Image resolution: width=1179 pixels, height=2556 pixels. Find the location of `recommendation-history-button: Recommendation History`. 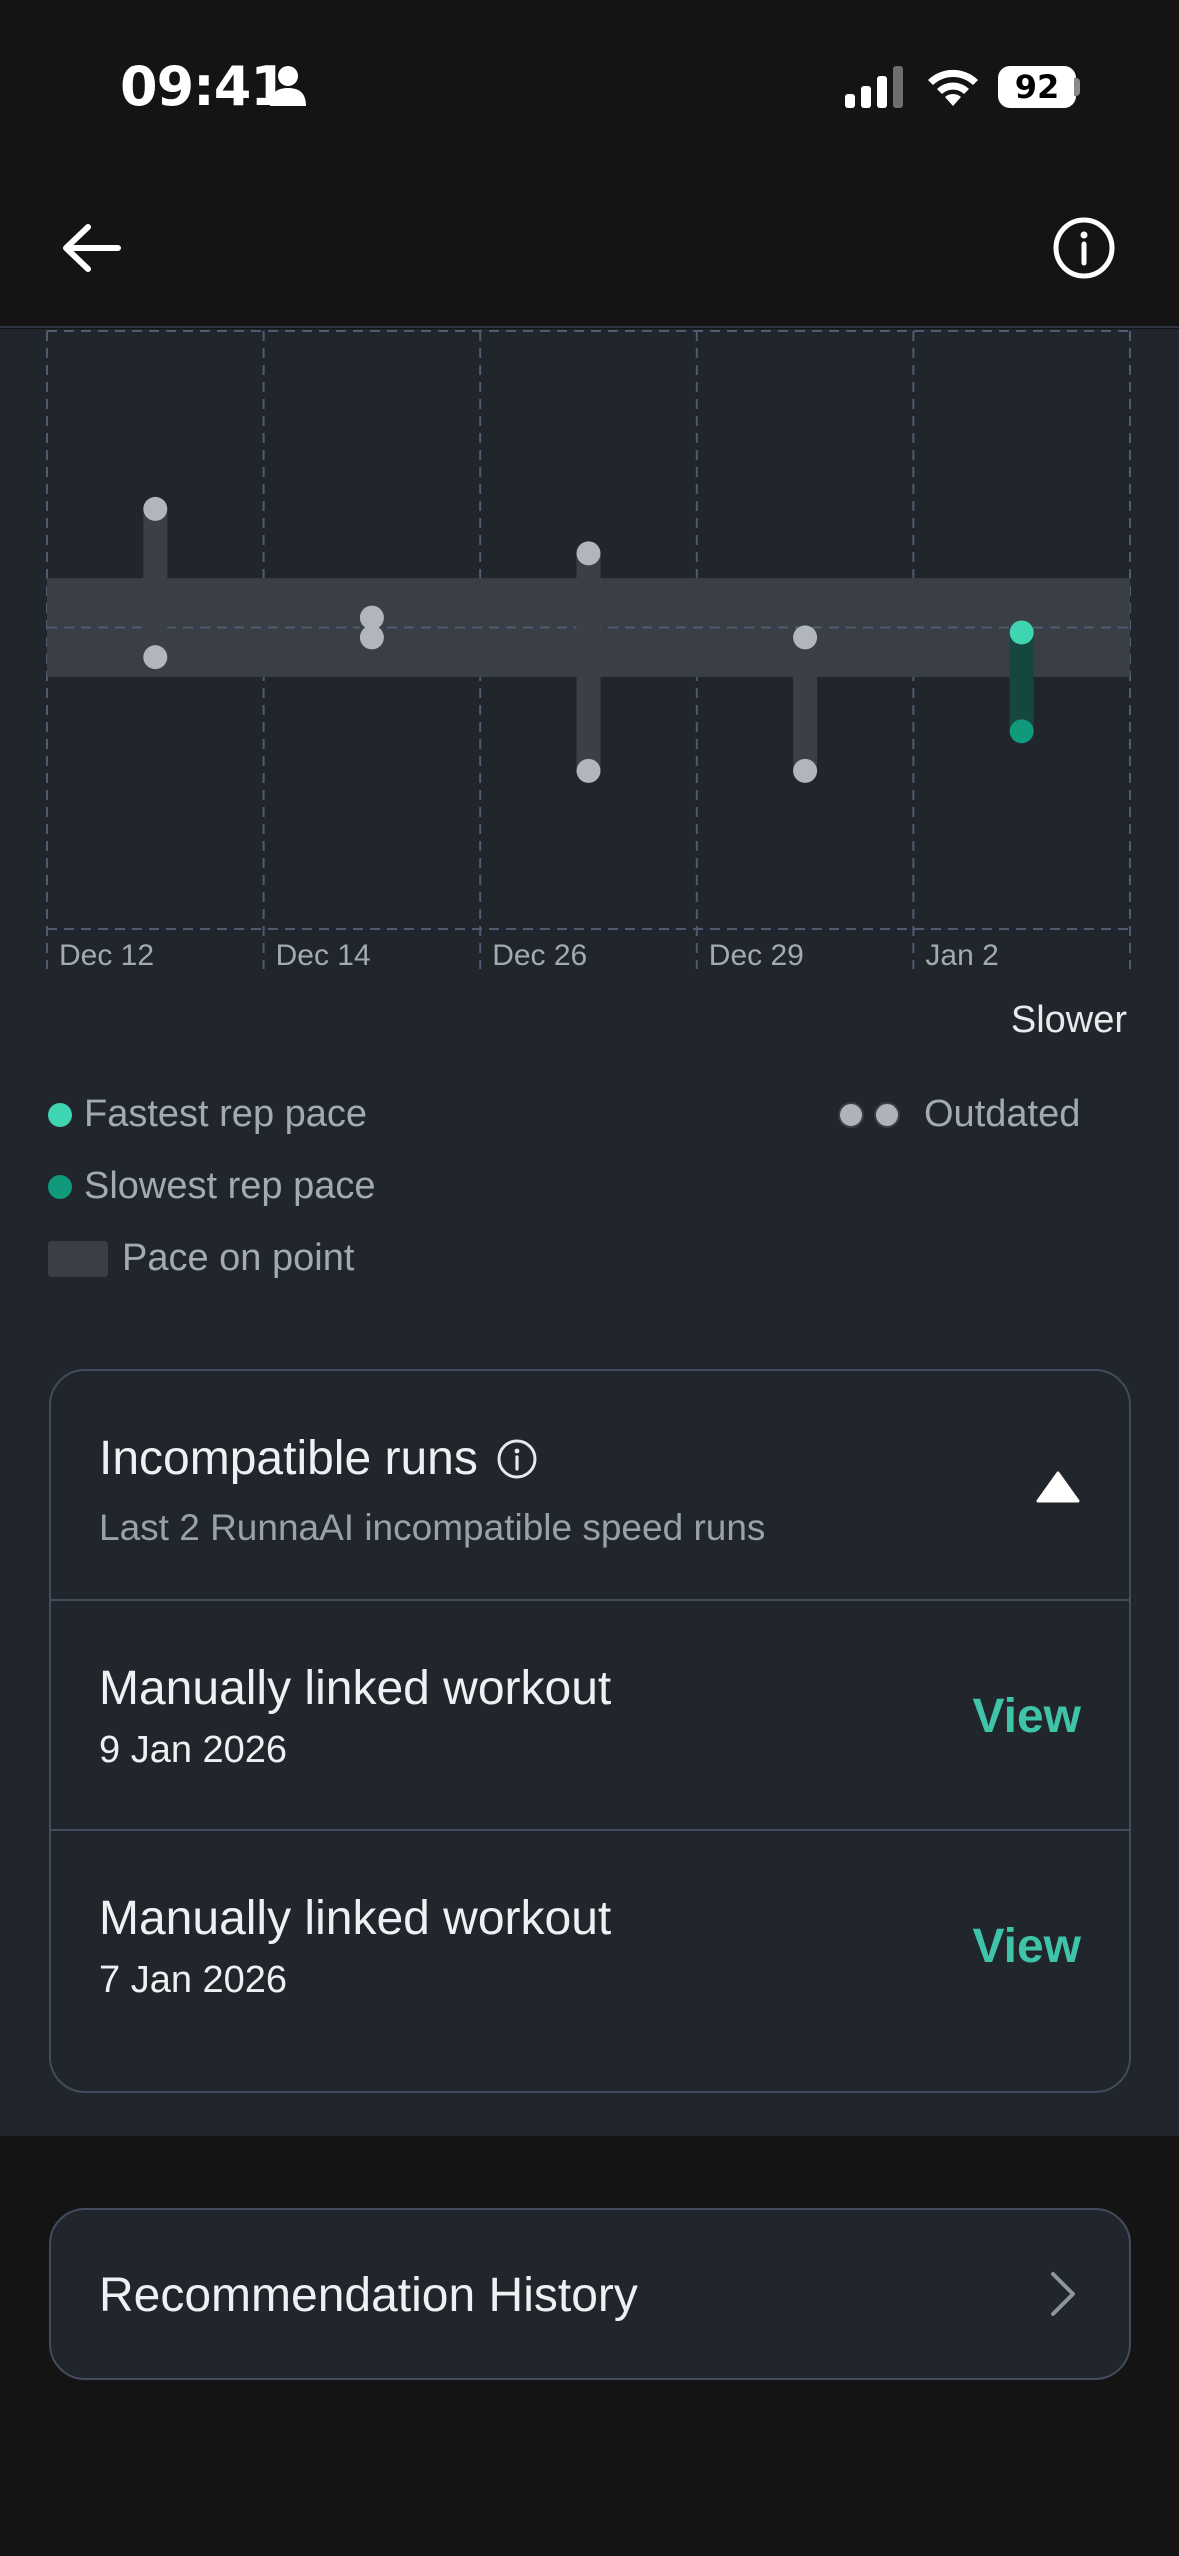

recommendation-history-button: Recommendation History is located at coordinates (590, 2294).